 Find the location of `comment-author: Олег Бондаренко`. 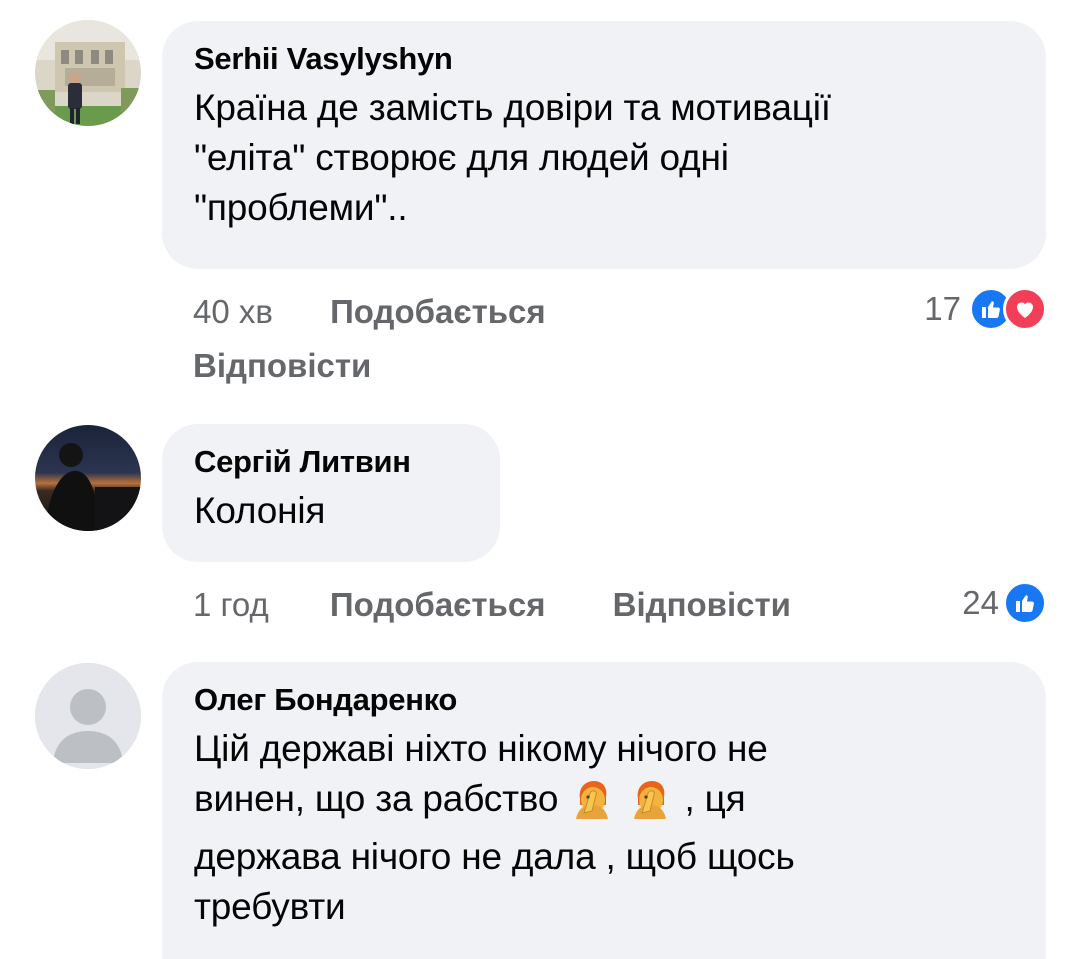

comment-author: Олег Бондаренко is located at coordinates (604, 700).